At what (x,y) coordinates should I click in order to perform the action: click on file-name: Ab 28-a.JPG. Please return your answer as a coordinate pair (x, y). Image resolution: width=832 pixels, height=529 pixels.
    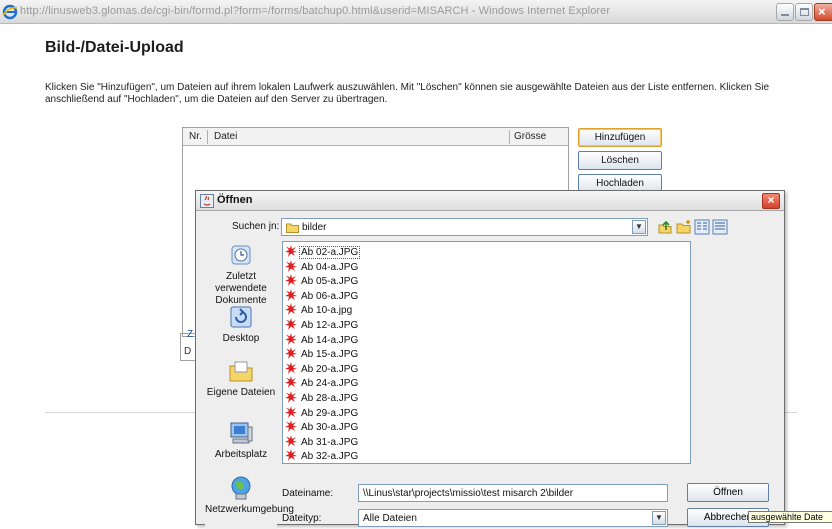
    Looking at the image, I should click on (330, 398).